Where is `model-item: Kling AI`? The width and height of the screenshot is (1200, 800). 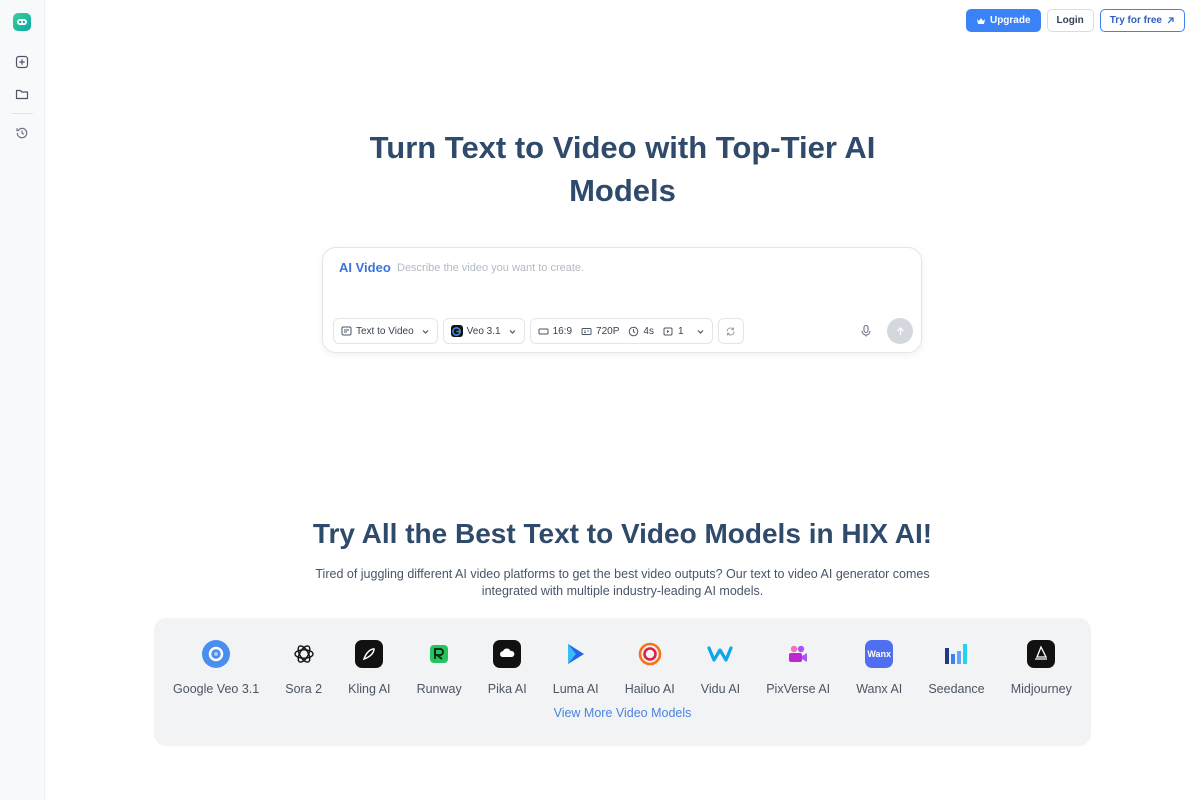
model-item: Kling AI is located at coordinates (369, 668).